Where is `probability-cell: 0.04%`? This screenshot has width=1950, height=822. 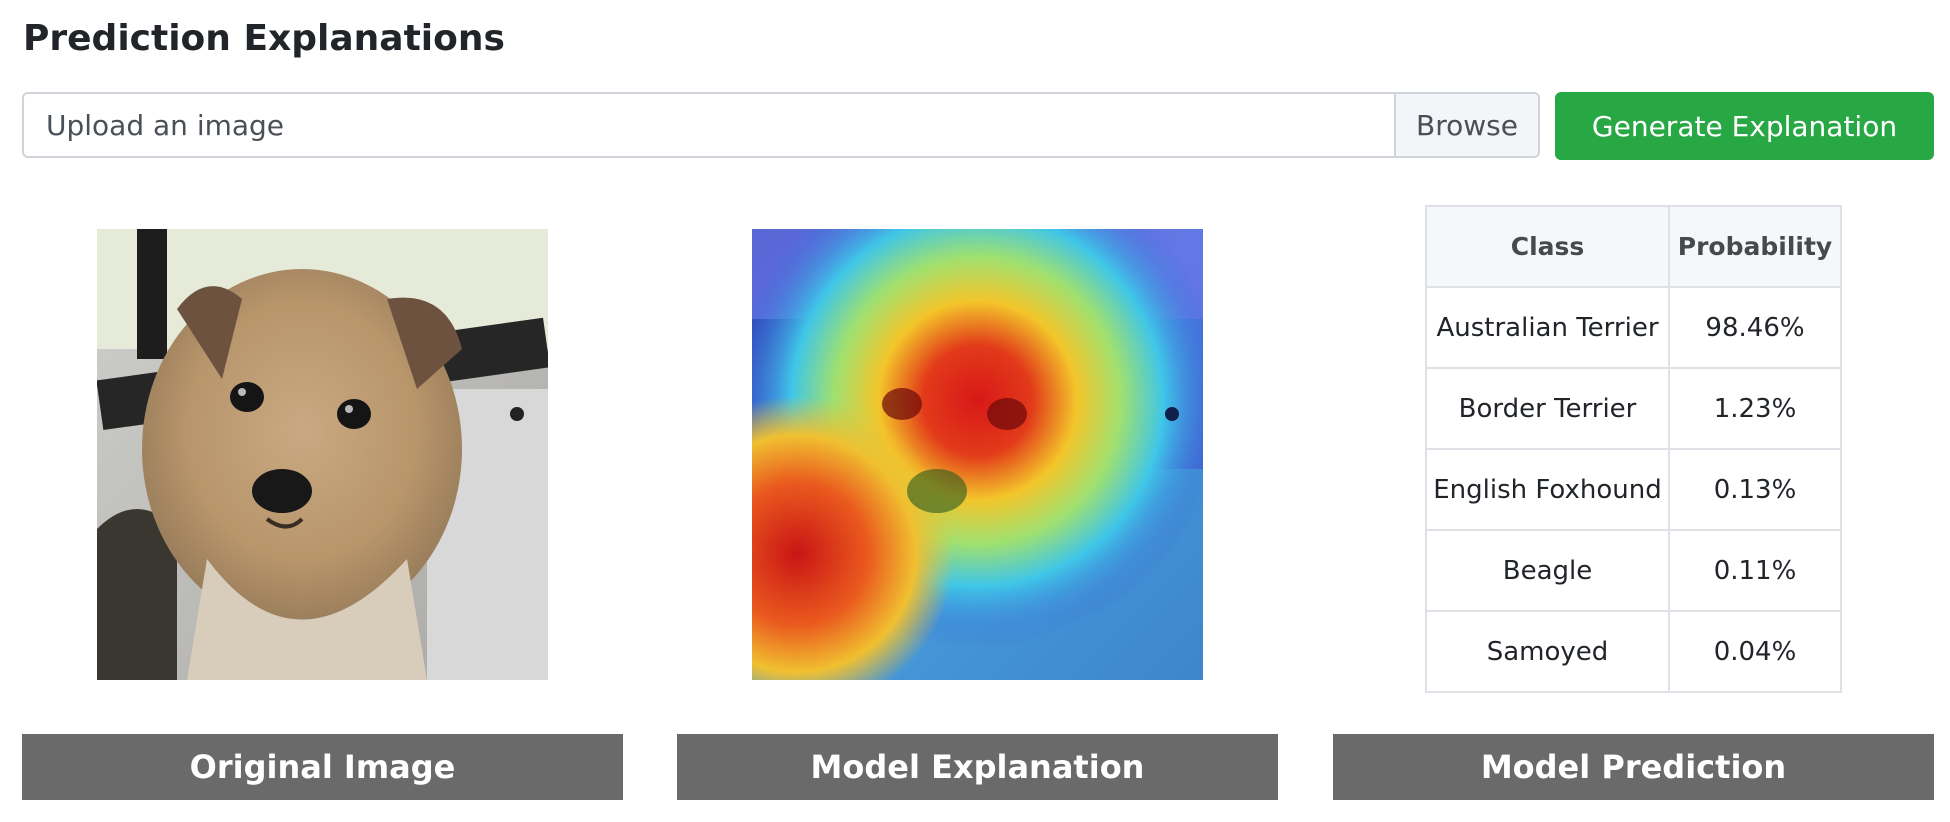
probability-cell: 0.04% is located at coordinates (1755, 651).